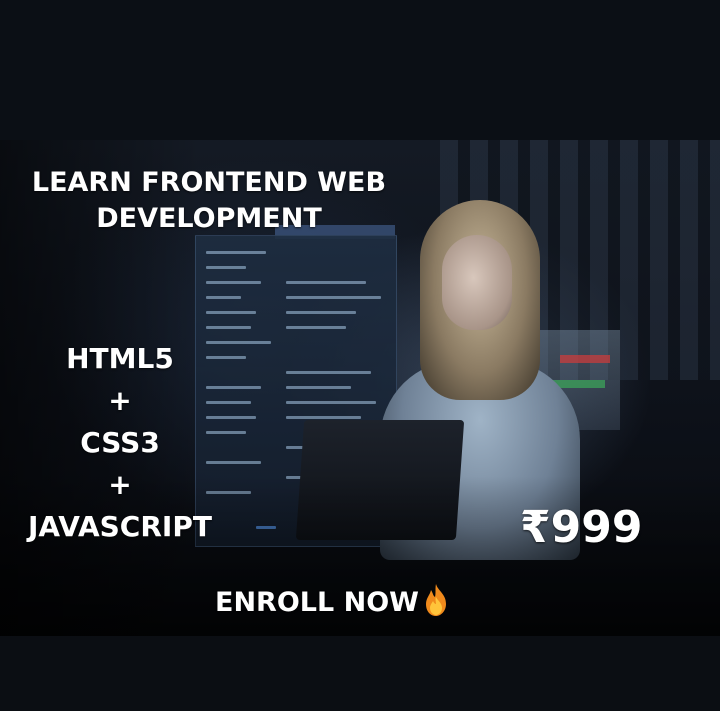 The image size is (720, 711). What do you see at coordinates (120, 484) in the screenshot?
I see `tech-plus-2: +` at bounding box center [120, 484].